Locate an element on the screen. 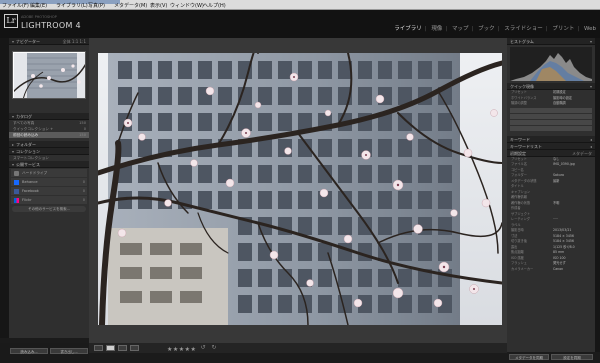 Image resolution: width=600 pixels, height=363 pixels. menu-window: ウィンドウ(W) is located at coordinates (187, 5).